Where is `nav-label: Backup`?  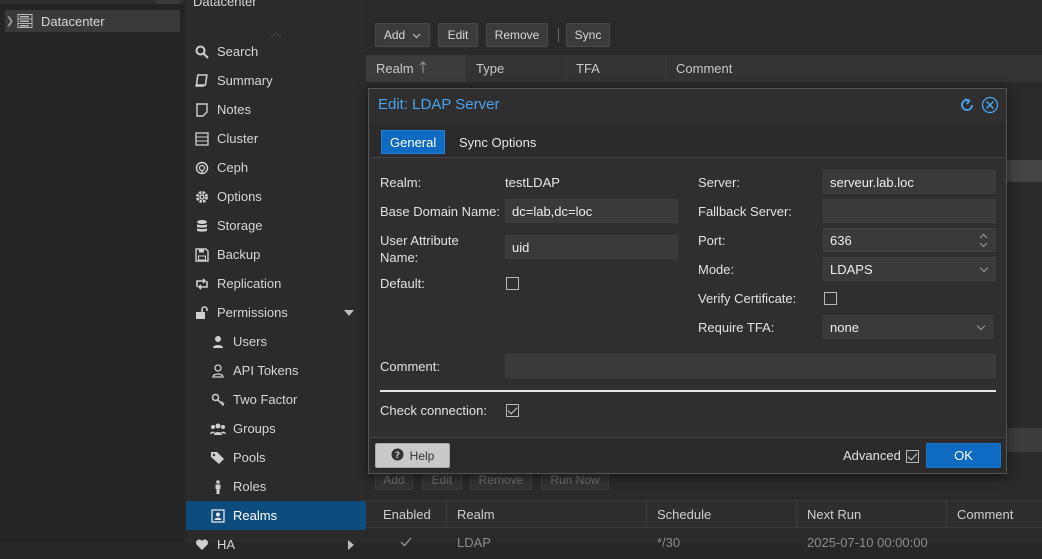
nav-label: Backup is located at coordinates (239, 254).